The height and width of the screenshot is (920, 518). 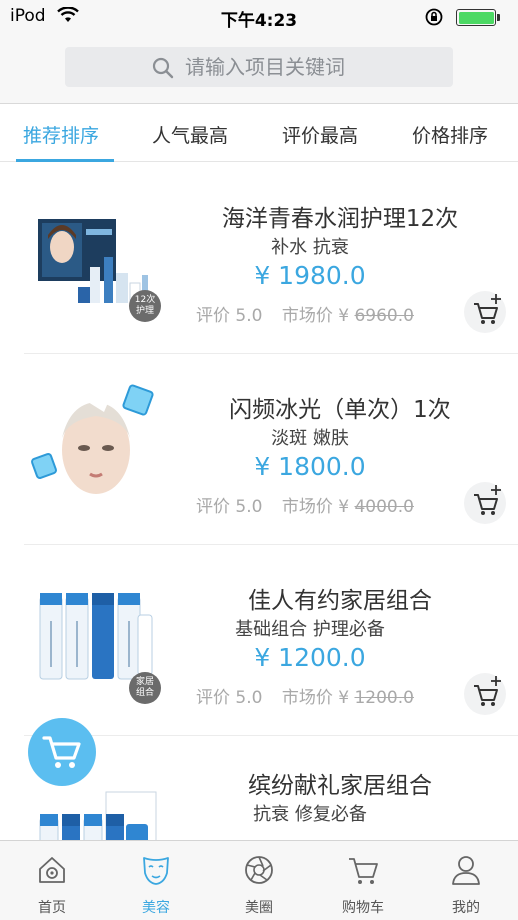 I want to click on tab-recommended-sort: 推荐排序, so click(x=61, y=134).